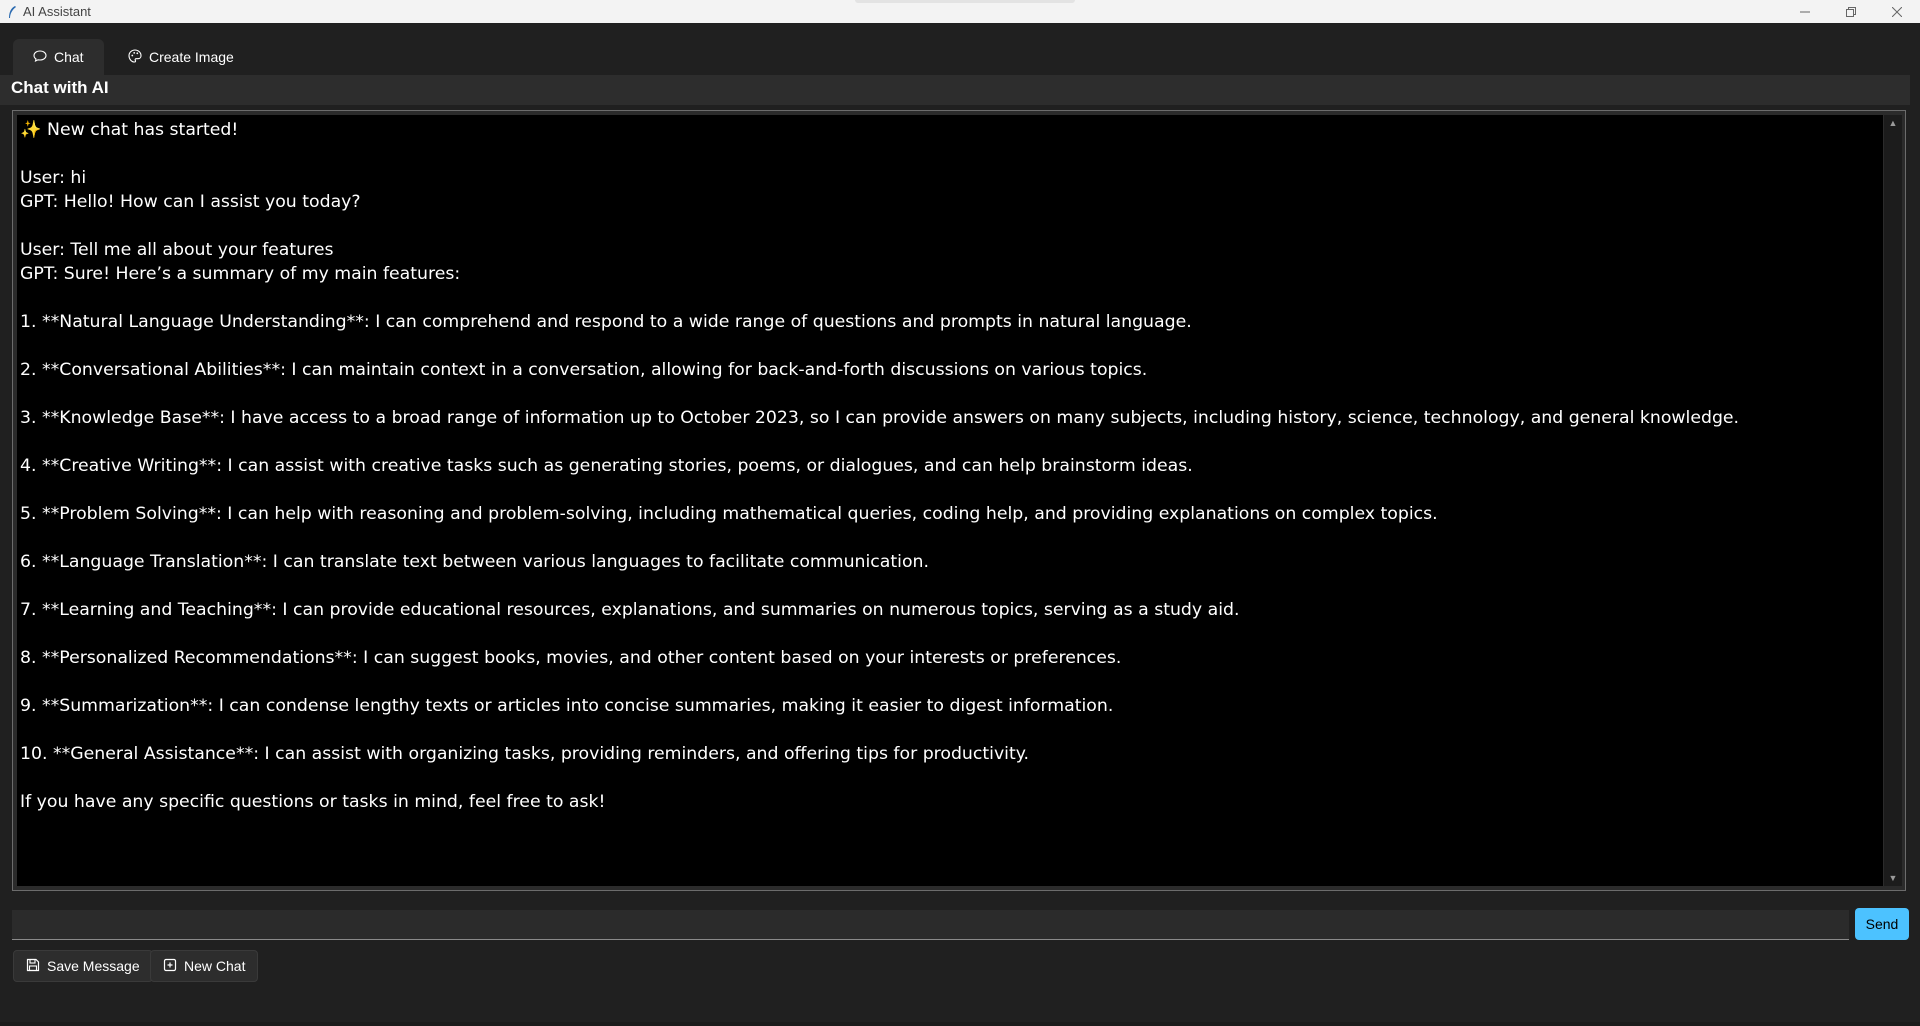 This screenshot has width=1920, height=1026. What do you see at coordinates (930, 925) in the screenshot?
I see `message-input` at bounding box center [930, 925].